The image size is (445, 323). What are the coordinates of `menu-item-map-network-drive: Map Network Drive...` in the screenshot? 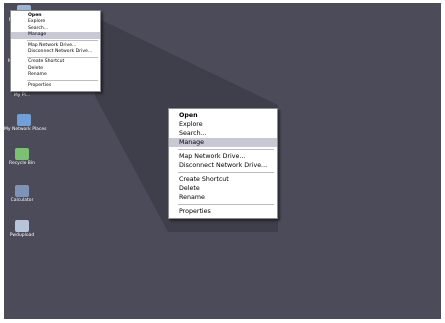 It's located at (223, 156).